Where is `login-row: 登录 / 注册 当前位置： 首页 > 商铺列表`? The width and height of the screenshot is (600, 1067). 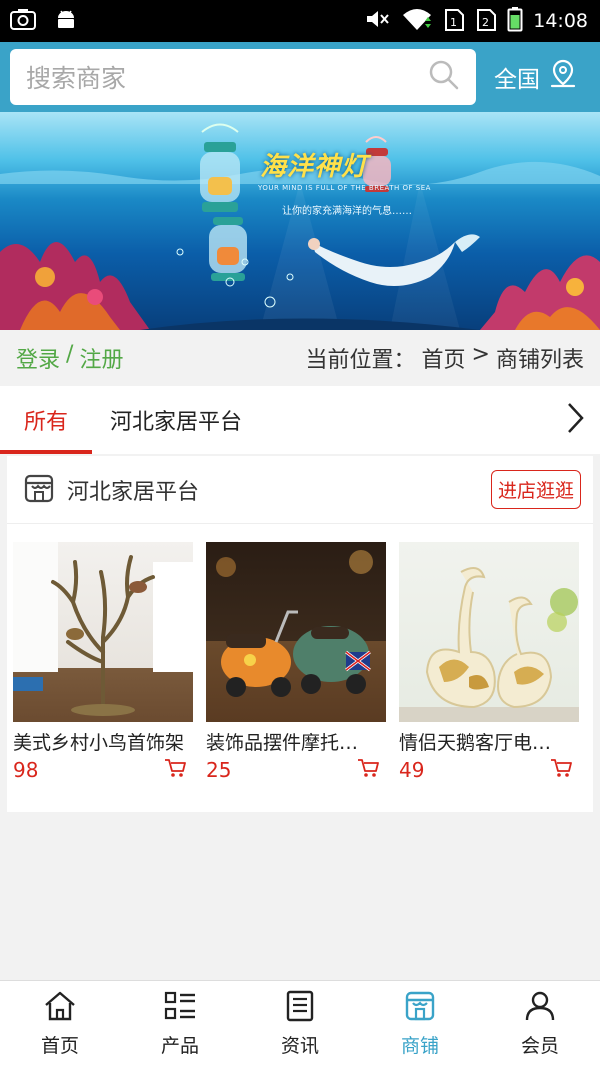
login-row: 登录 / 注册 当前位置： 首页 > 商铺列表 is located at coordinates (300, 358).